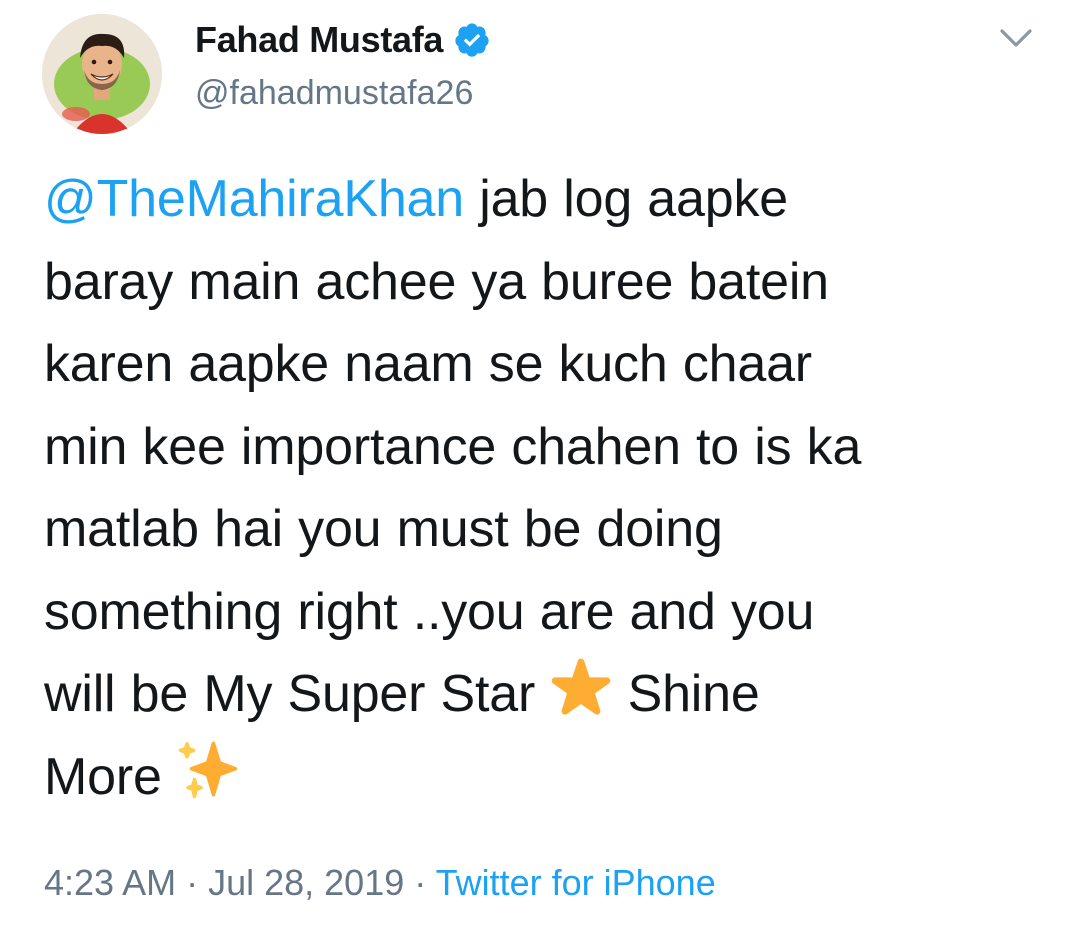 This screenshot has height=931, width=1080. I want to click on tweet-line: karen aapke naam se kuch chaar, so click(428, 364).